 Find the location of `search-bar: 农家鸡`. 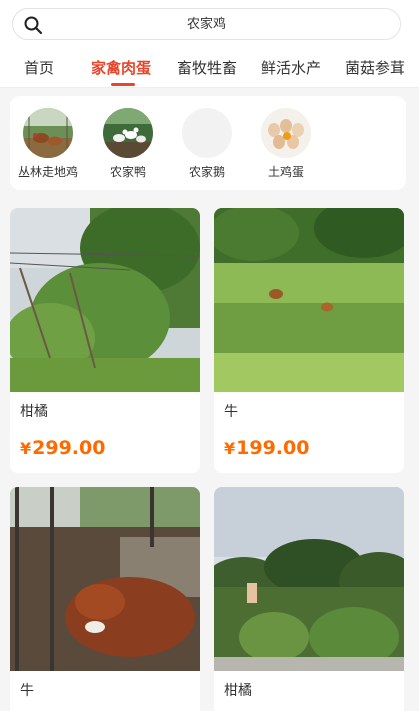

search-bar: 农家鸡 is located at coordinates (209, 25).